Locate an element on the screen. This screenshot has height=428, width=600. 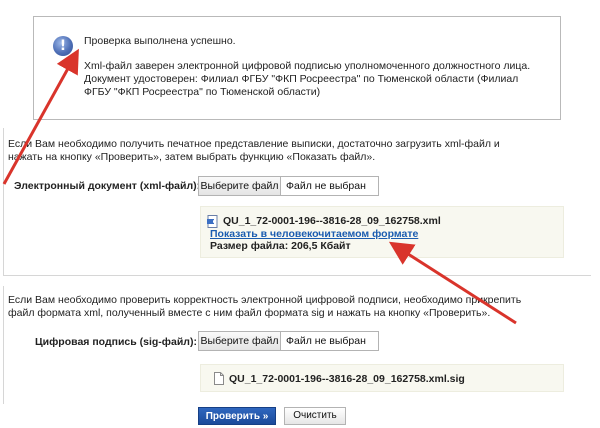
sig-document-icon is located at coordinates (219, 378).